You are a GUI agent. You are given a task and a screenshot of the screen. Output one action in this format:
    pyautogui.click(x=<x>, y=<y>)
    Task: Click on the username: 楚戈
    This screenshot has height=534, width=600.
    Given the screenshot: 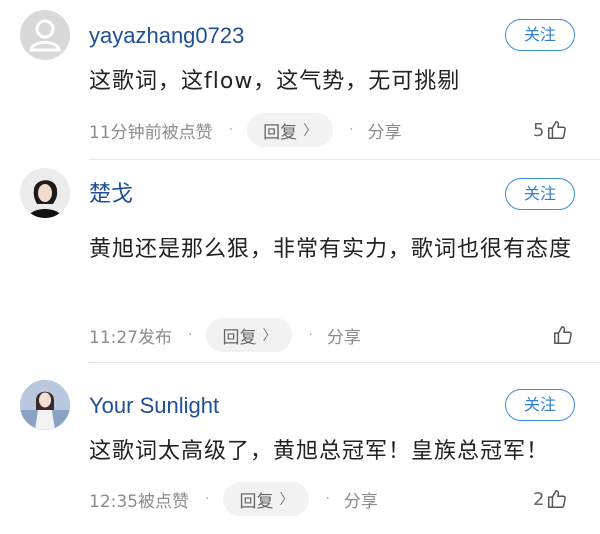 What is the action you would take?
    pyautogui.click(x=111, y=194)
    